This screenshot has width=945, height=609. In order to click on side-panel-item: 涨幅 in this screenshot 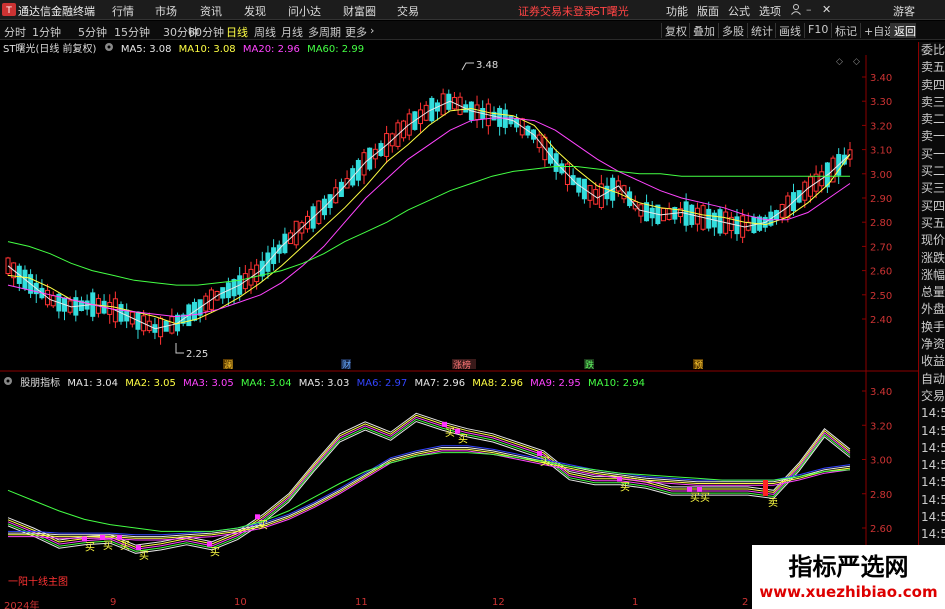, I will do `click(933, 275)`.